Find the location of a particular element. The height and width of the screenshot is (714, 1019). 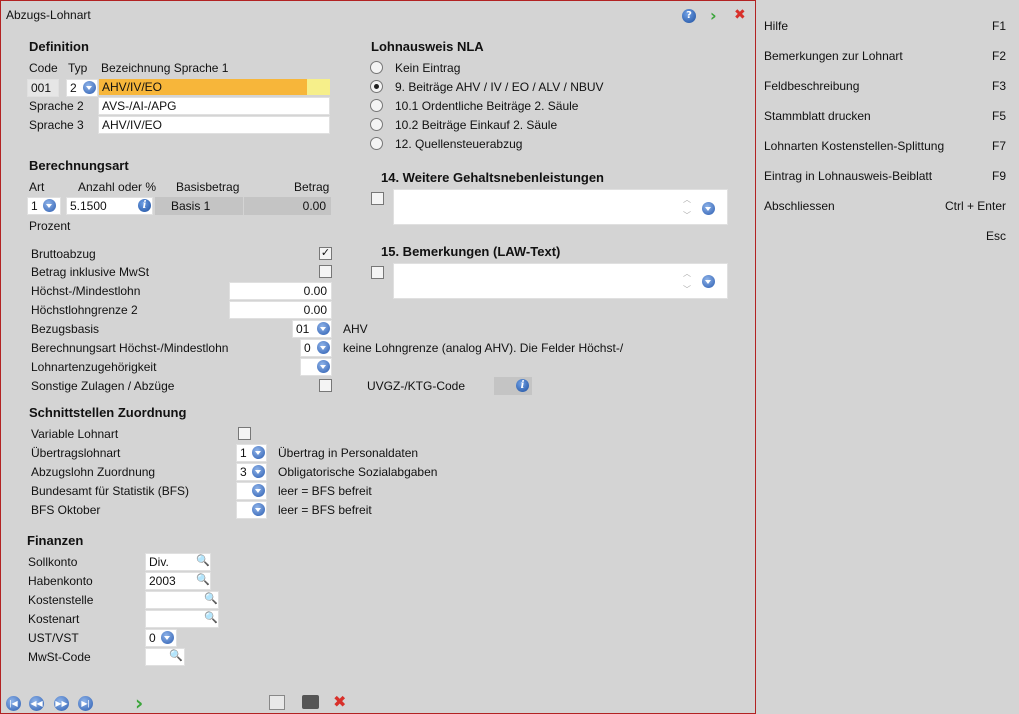

first-record-icon: |◀ is located at coordinates (13, 703).